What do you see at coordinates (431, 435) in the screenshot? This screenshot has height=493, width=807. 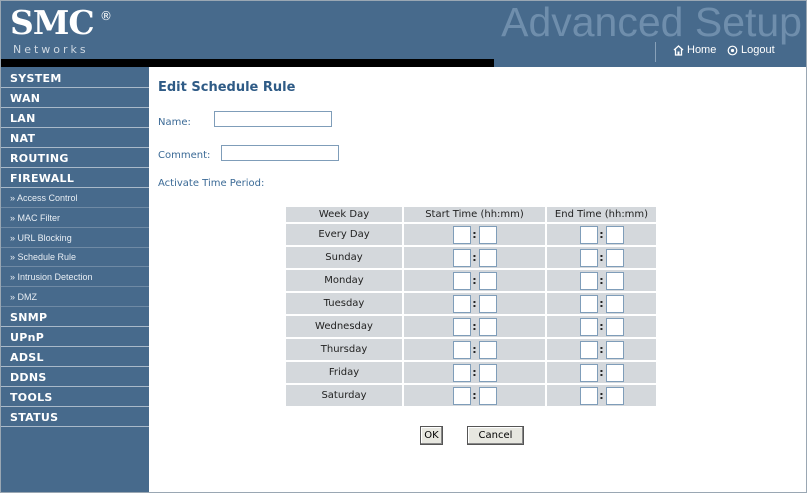 I see `ok-button: OK` at bounding box center [431, 435].